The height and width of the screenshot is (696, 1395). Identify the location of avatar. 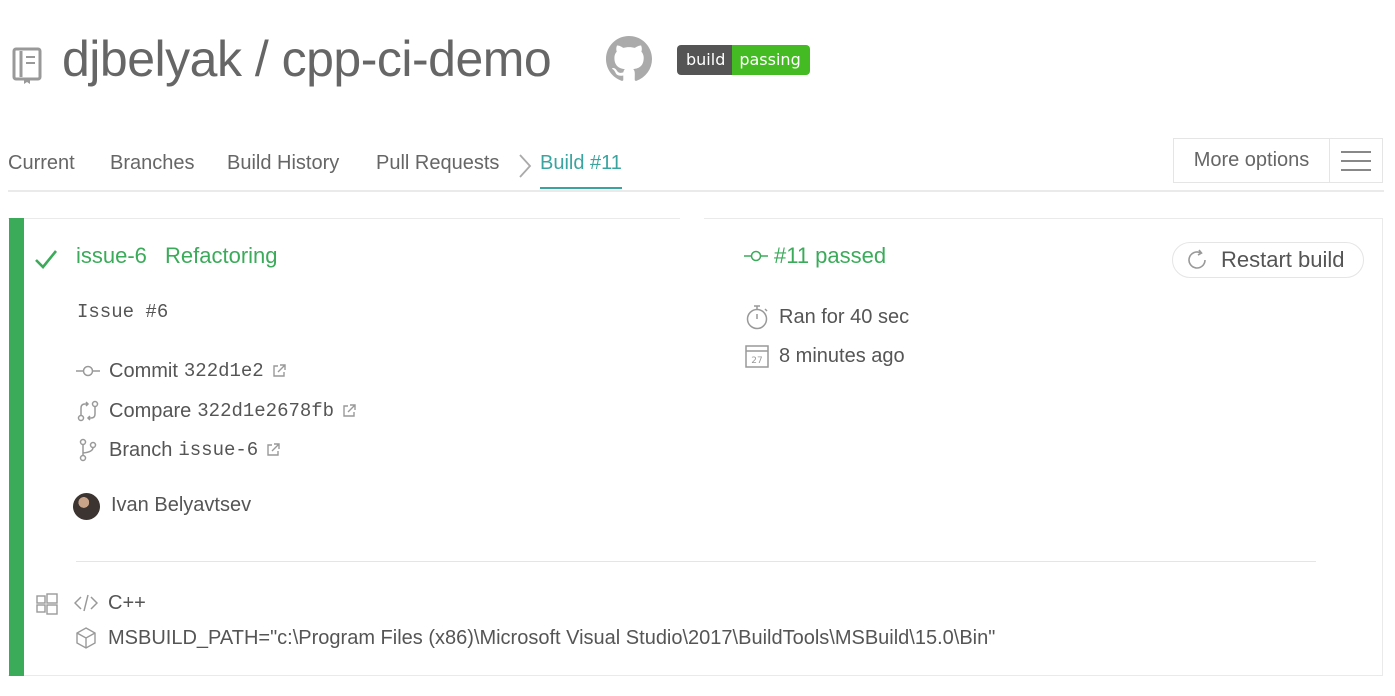
(86, 506).